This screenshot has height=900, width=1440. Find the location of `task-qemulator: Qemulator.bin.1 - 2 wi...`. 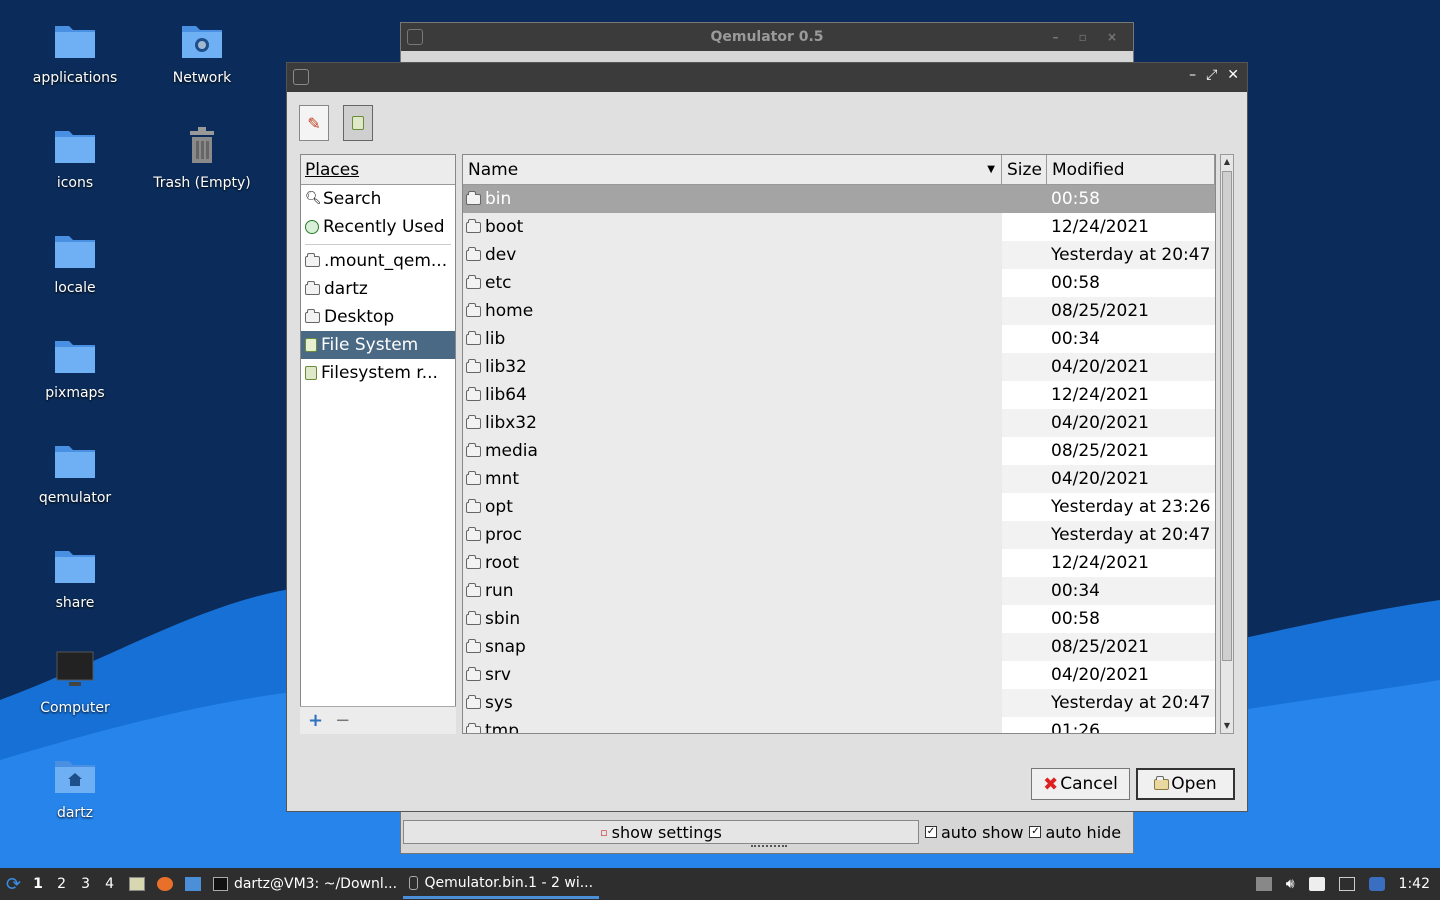

task-qemulator: Qemulator.bin.1 - 2 wi... is located at coordinates (501, 884).